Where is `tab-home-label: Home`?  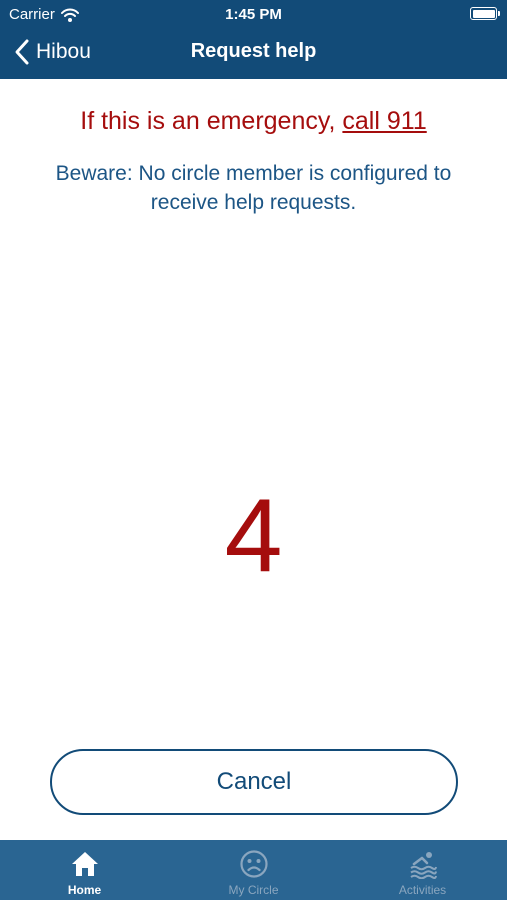 tab-home-label: Home is located at coordinates (84, 890).